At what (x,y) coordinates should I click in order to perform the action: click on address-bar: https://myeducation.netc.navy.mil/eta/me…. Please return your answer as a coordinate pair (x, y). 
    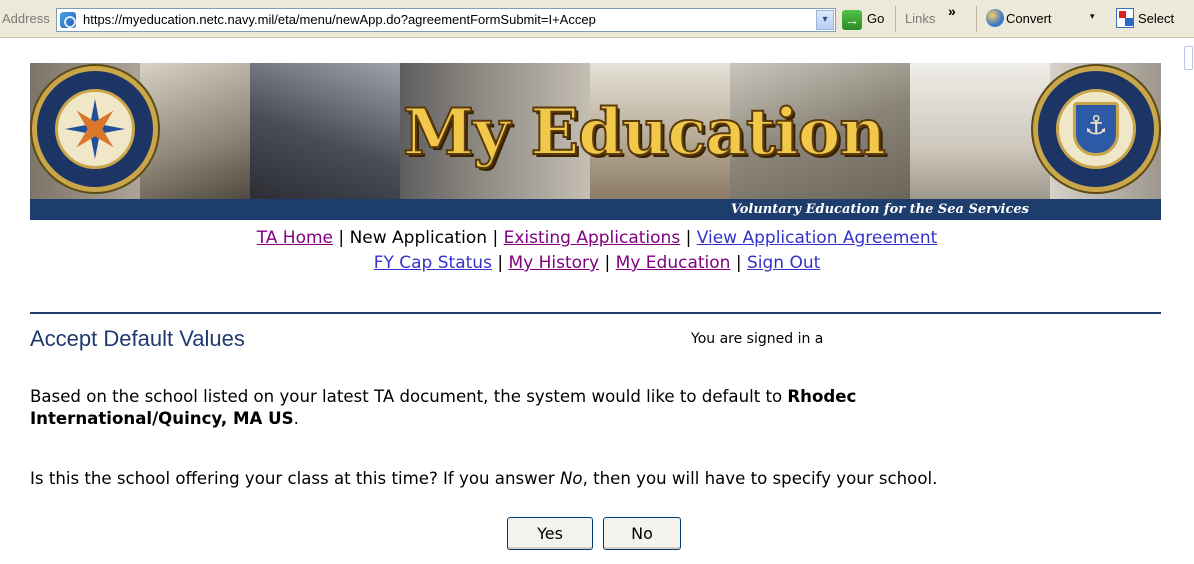
    Looking at the image, I should click on (446, 20).